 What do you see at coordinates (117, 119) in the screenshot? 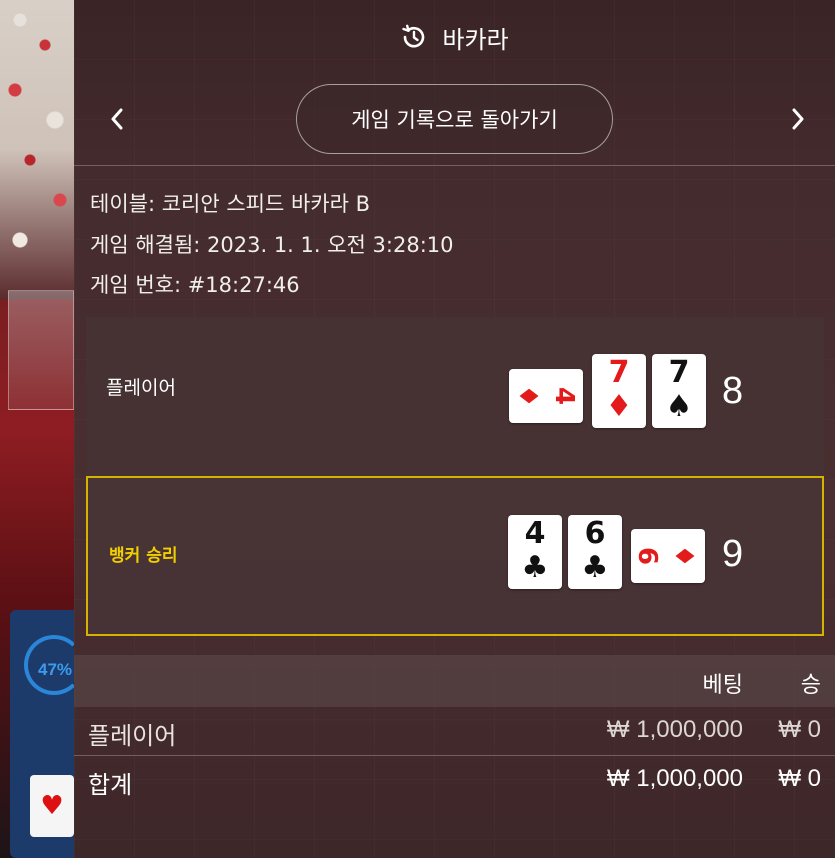
I see `chevron-left-icon` at bounding box center [117, 119].